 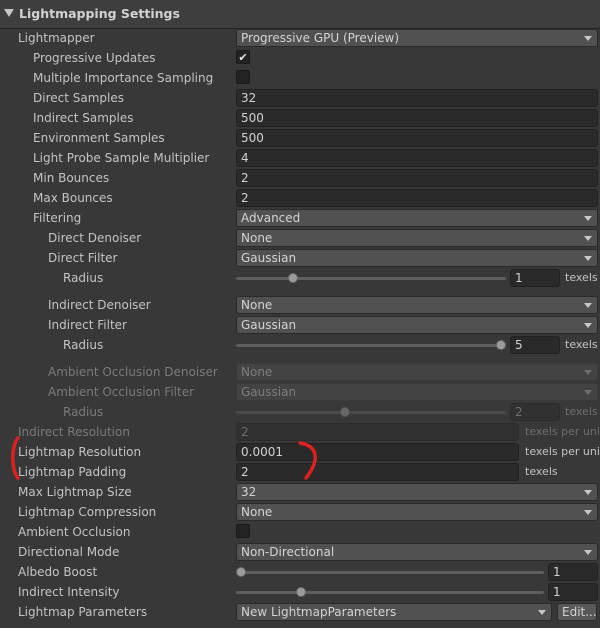 I want to click on row-direct-samples: Direct Samples 32, so click(x=300, y=98).